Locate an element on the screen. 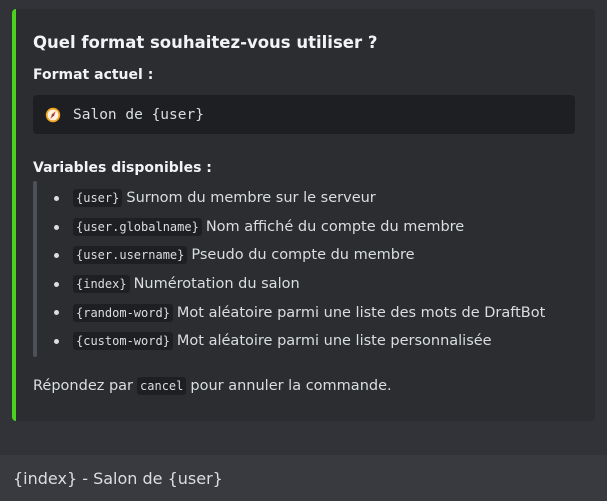  footer-prefix: Répondez par is located at coordinates (83, 386).